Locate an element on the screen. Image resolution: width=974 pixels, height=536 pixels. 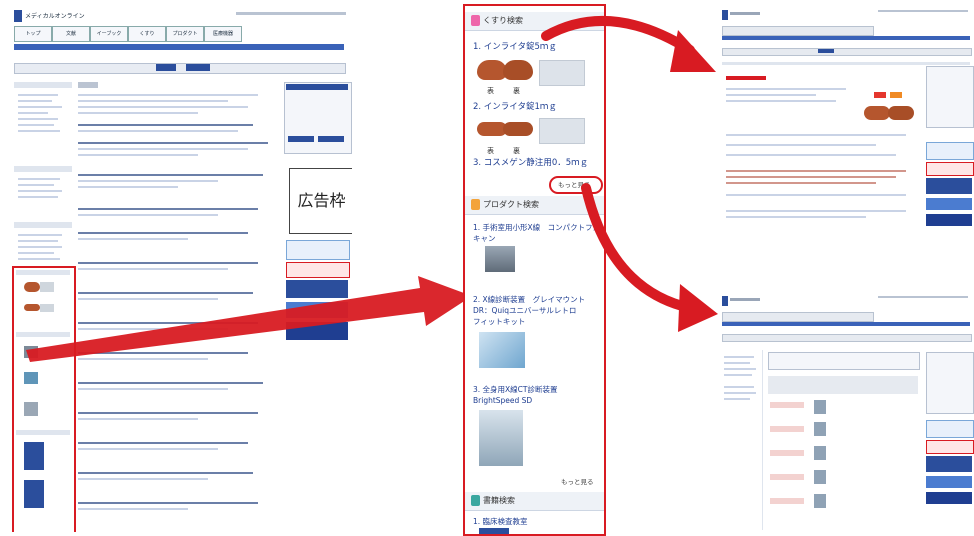
drug-item-2: 2. インライタ錠1ｍｇ is located at coordinates (515, 107).